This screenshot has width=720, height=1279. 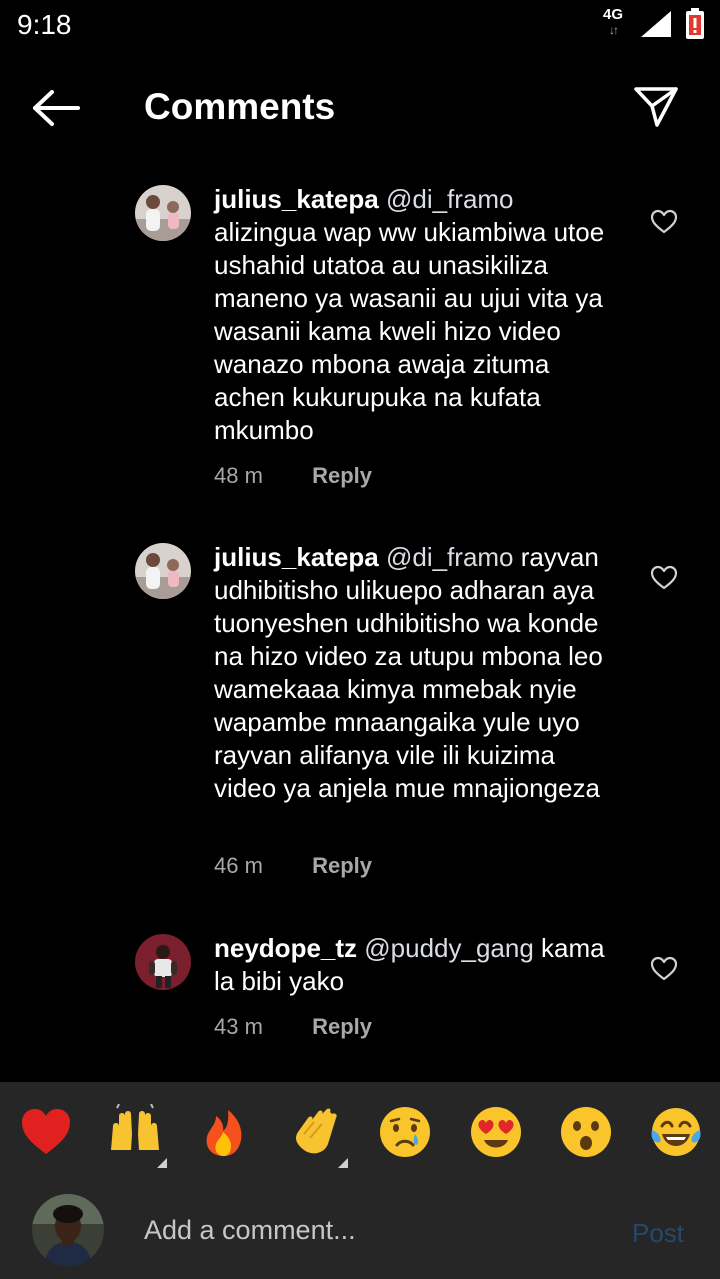 What do you see at coordinates (676, 1132) in the screenshot?
I see `tears-of-joy-emoji` at bounding box center [676, 1132].